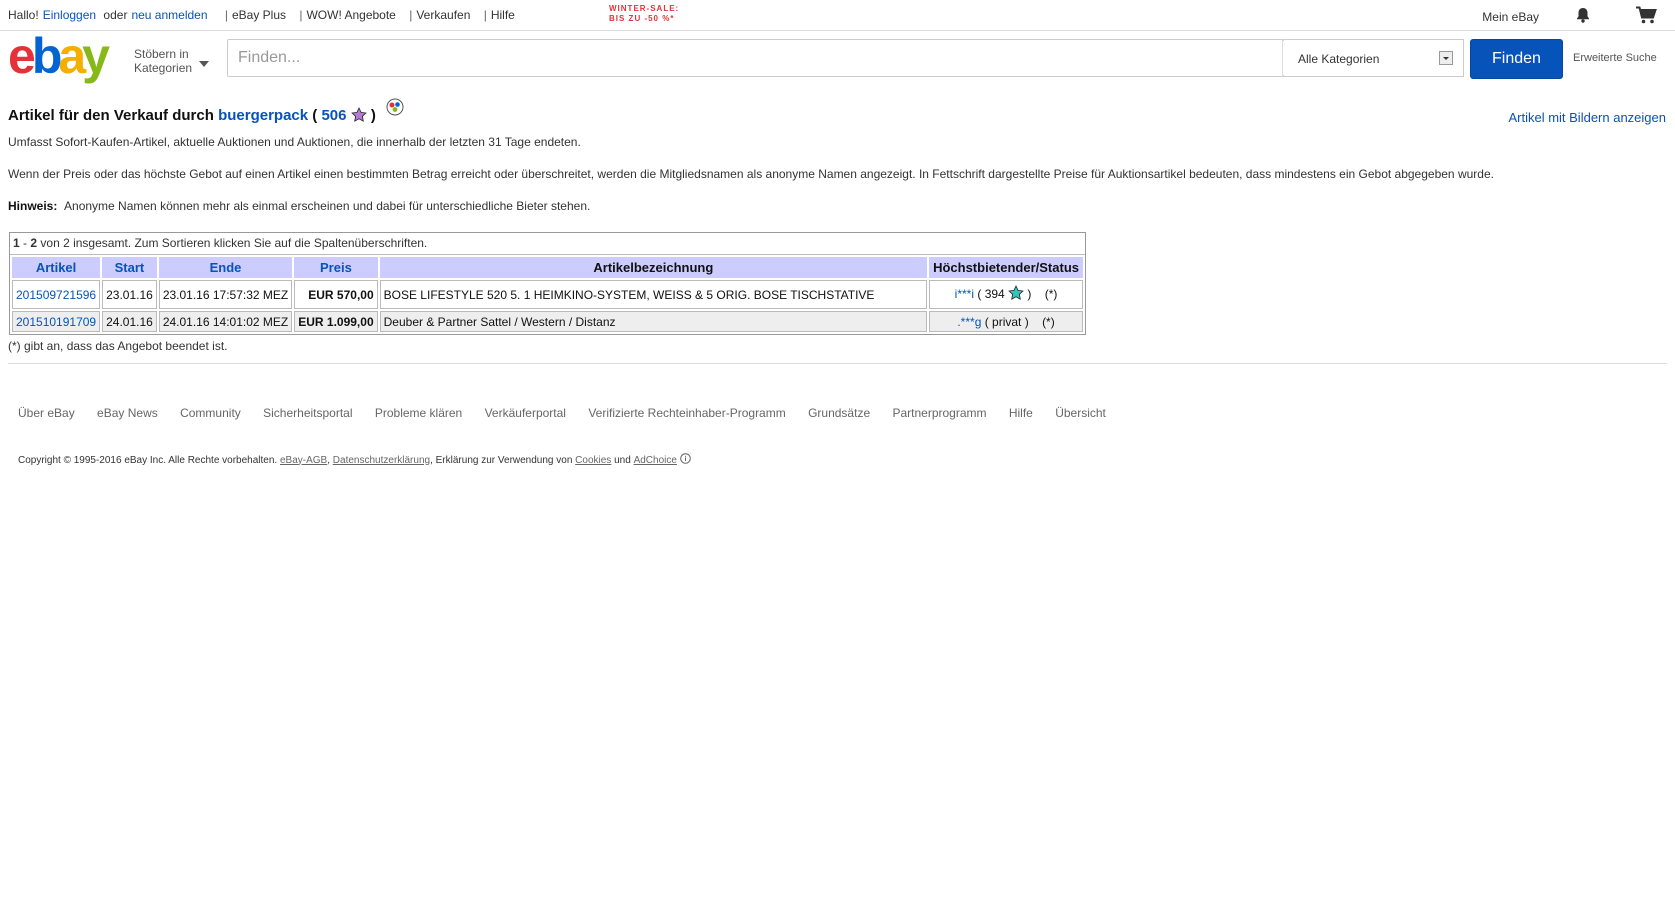  I want to click on adchoice-icon, so click(685, 460).